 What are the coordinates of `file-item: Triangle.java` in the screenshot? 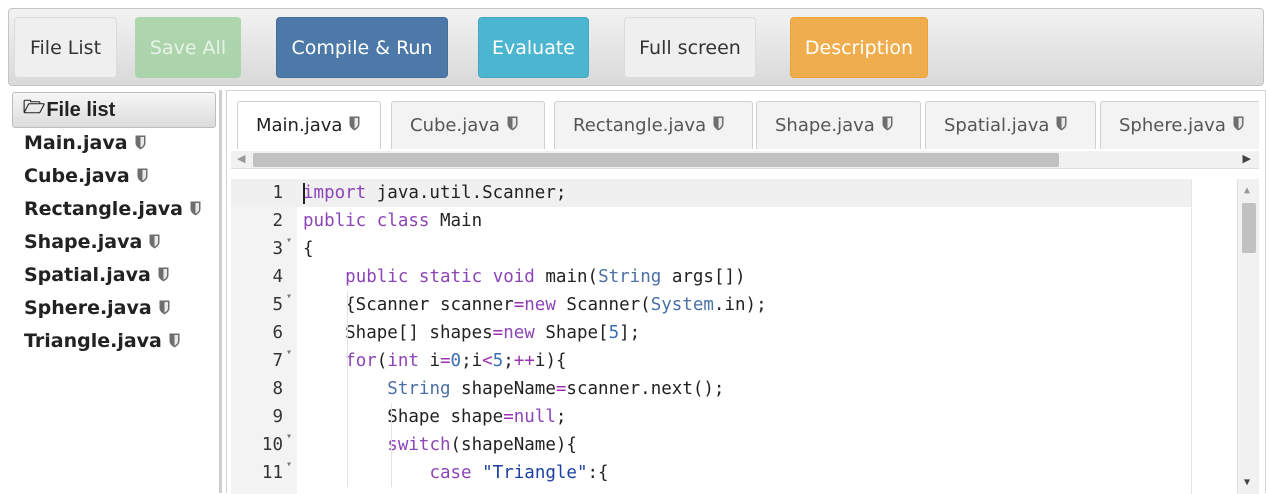 It's located at (102, 341).